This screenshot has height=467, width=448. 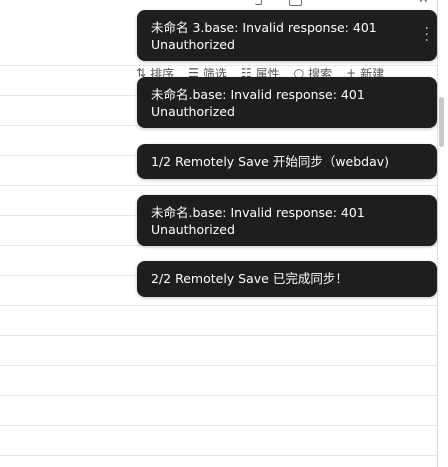 What do you see at coordinates (258, 2) in the screenshot?
I see `toolbar-icon-fragment` at bounding box center [258, 2].